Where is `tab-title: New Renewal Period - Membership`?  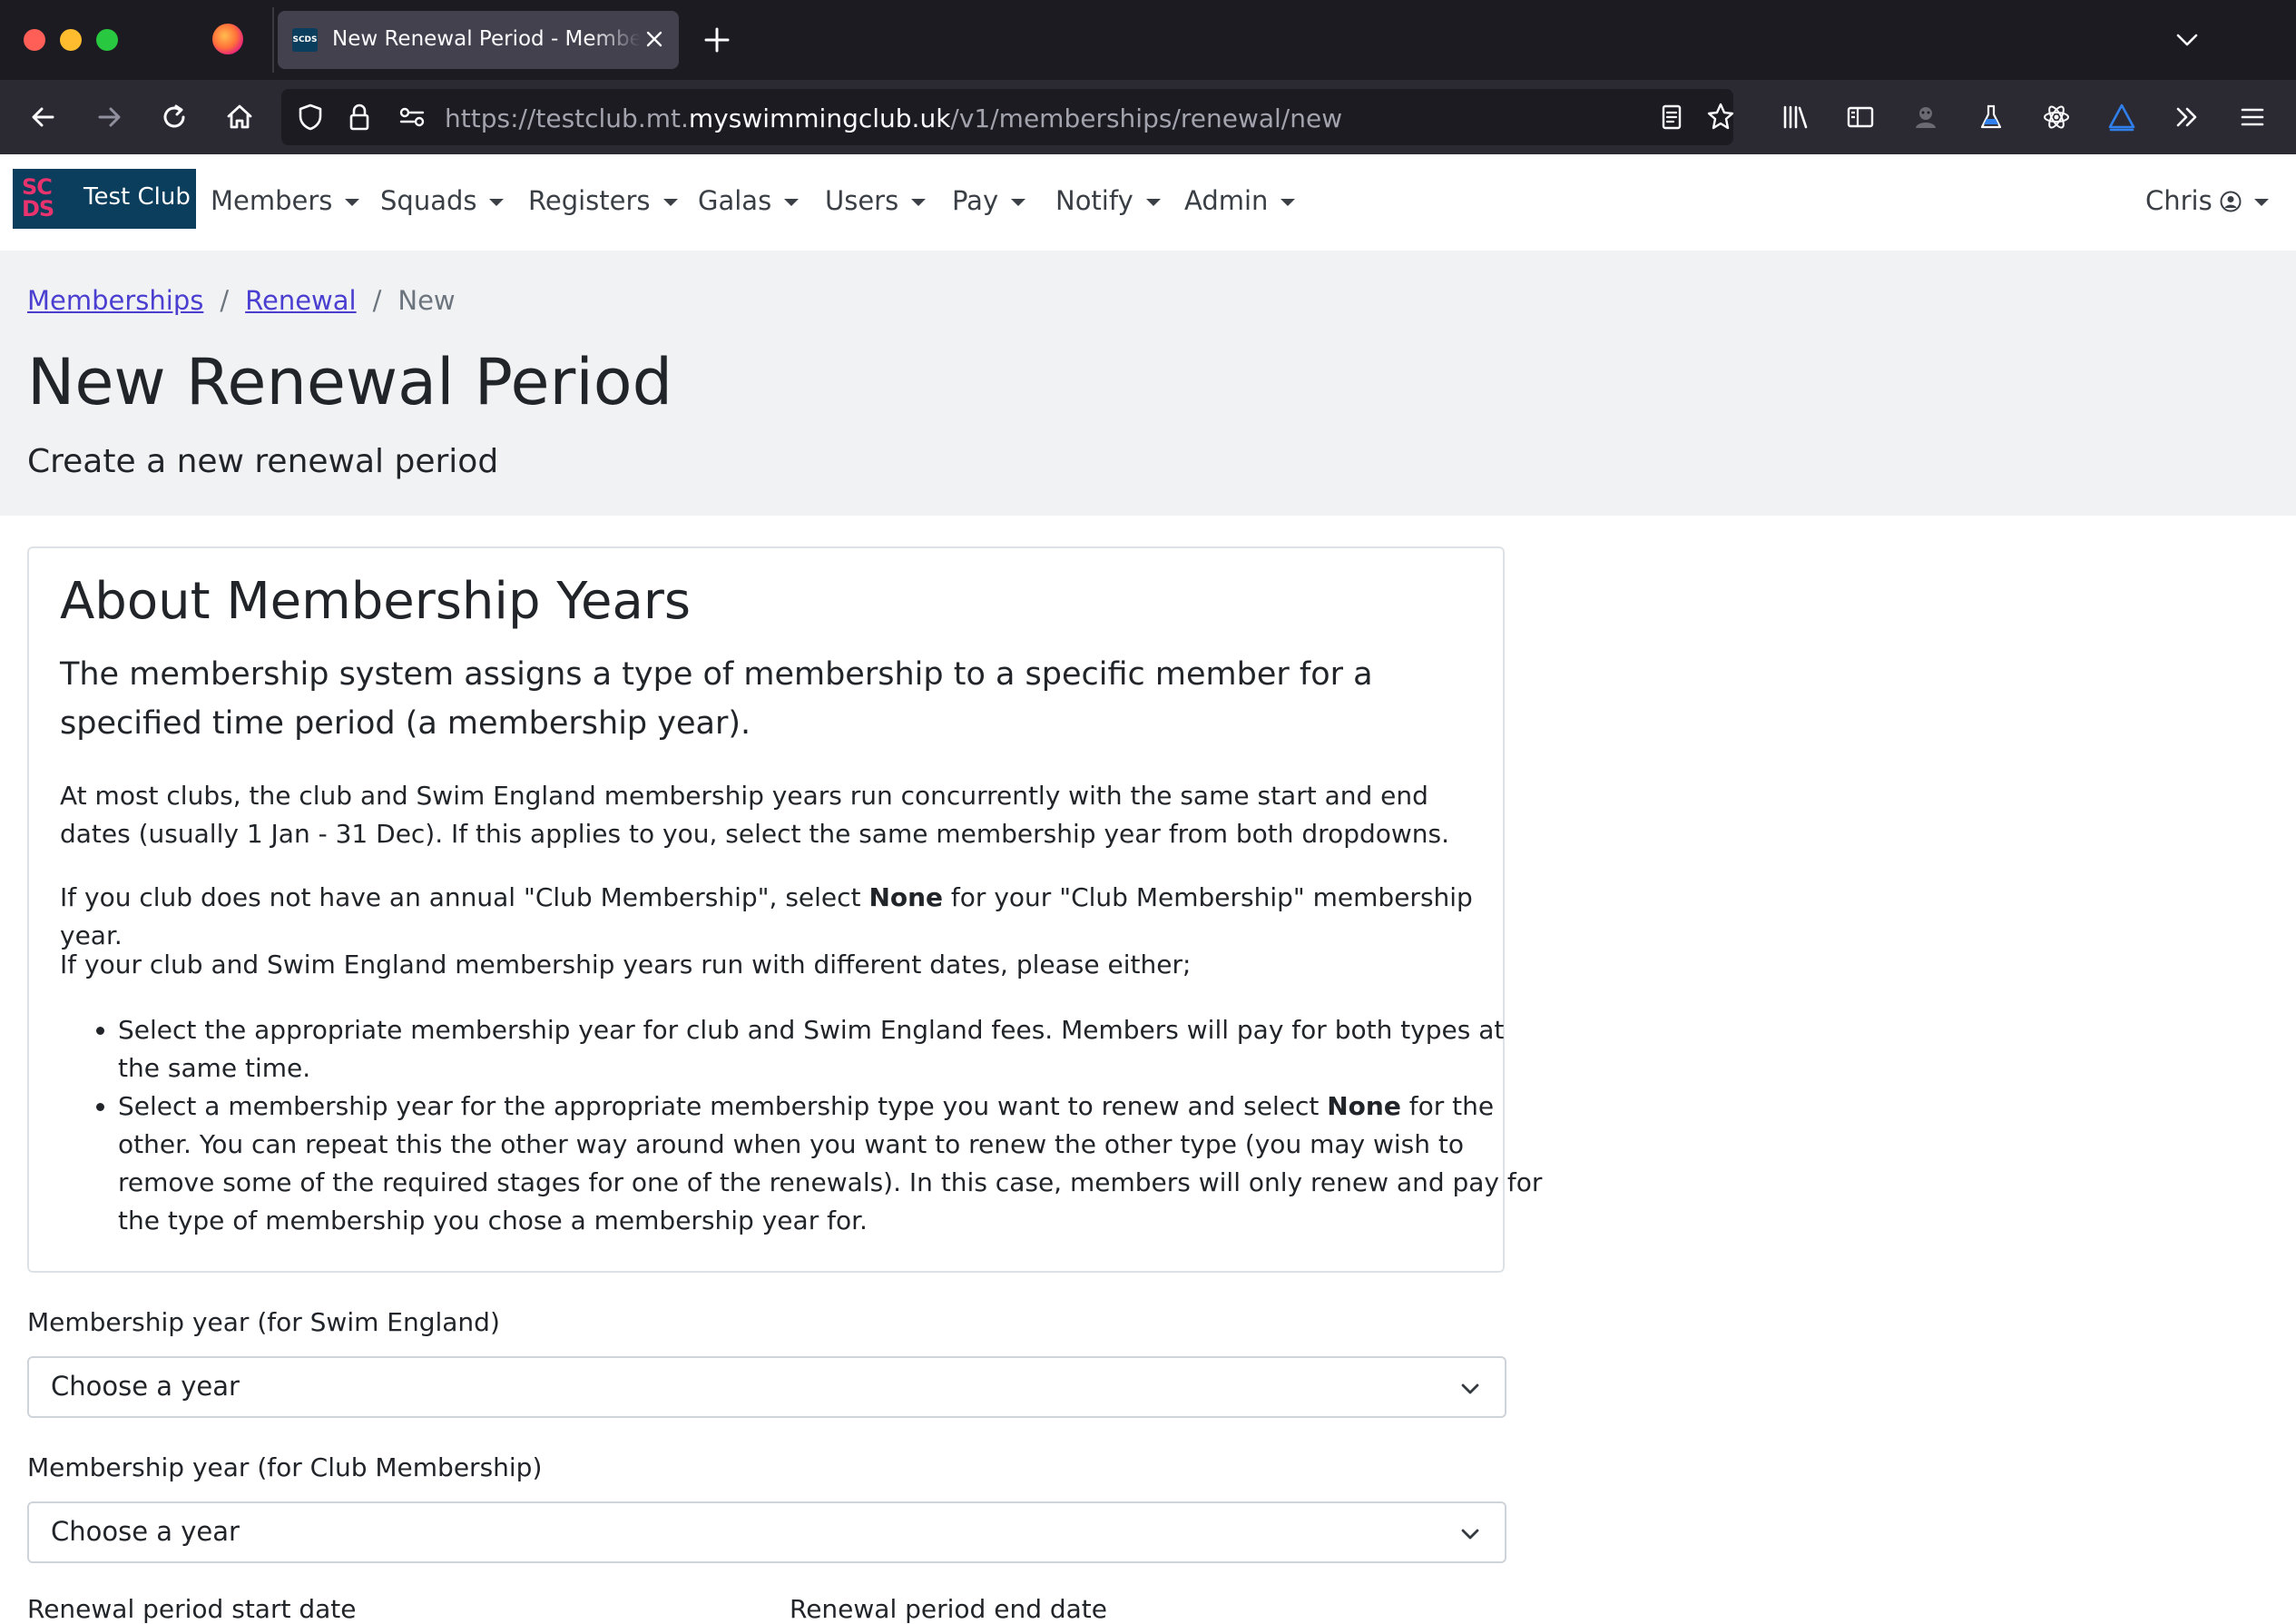
tab-title: New Renewal Period - Membership is located at coordinates (486, 39).